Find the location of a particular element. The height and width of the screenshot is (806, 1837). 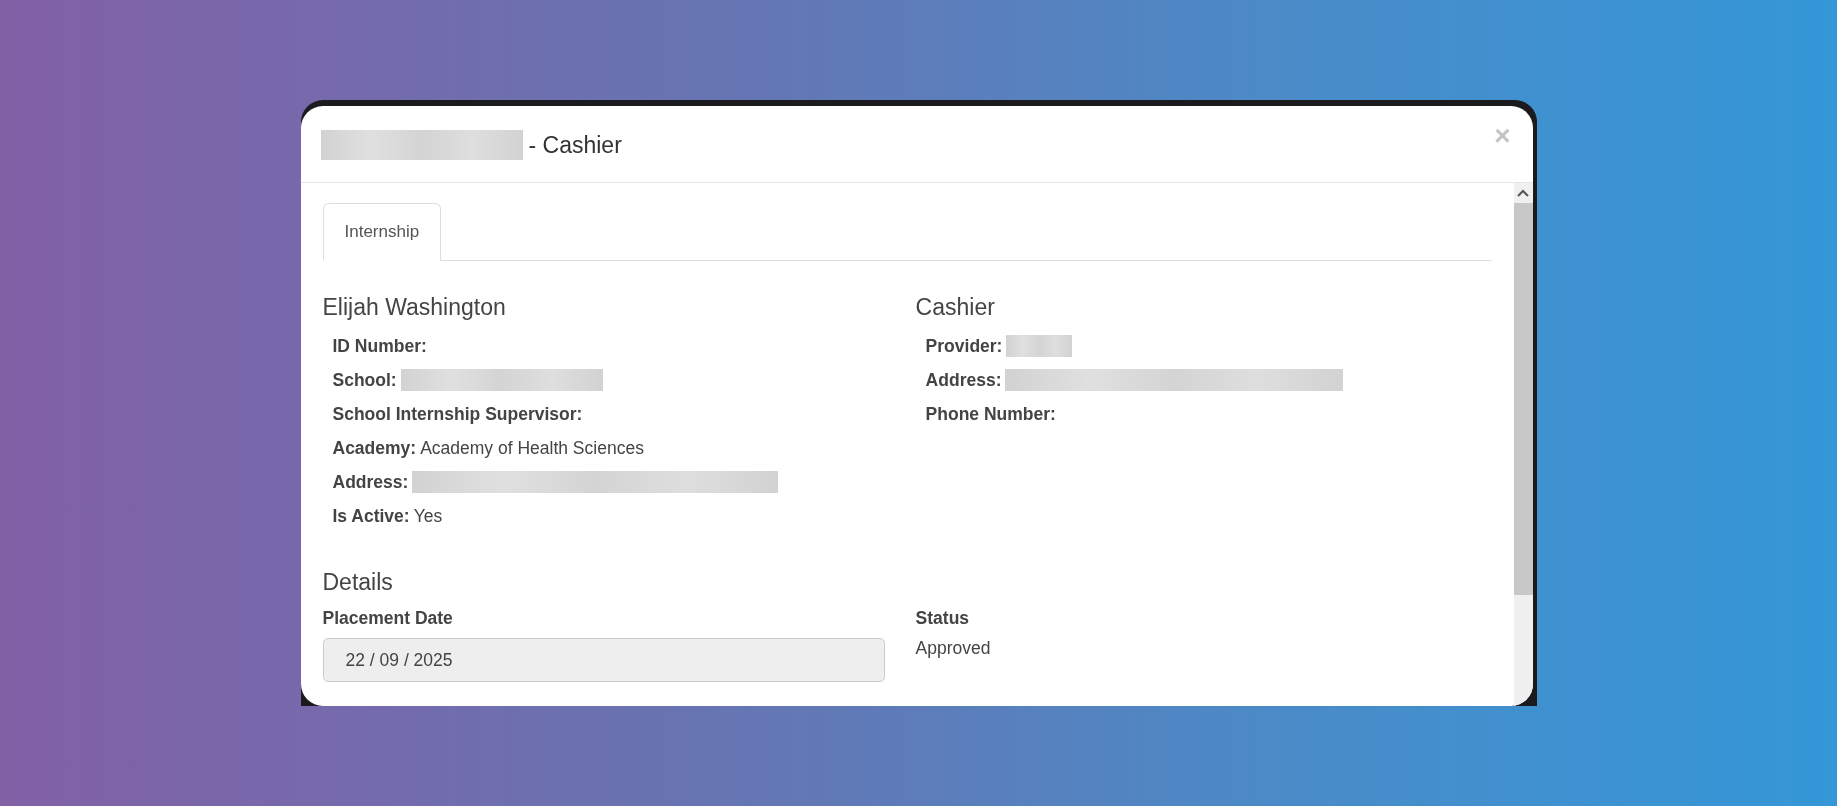

field-label: ID Number: is located at coordinates (379, 346).